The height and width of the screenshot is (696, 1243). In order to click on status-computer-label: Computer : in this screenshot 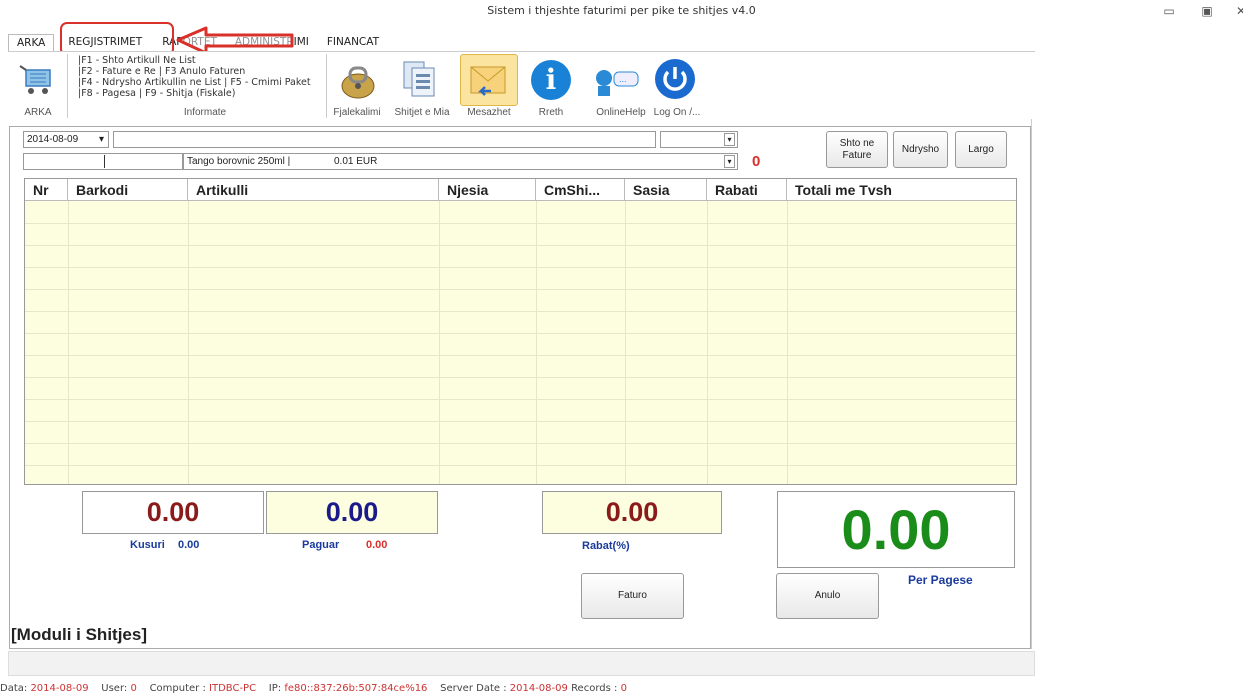, I will do `click(177, 688)`.